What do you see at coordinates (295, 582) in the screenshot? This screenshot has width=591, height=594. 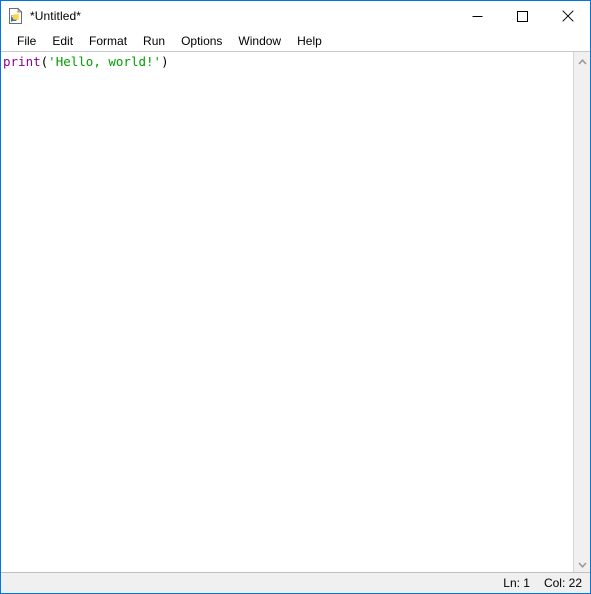 I see `status-bar: Ln: 1 Col: 22` at bounding box center [295, 582].